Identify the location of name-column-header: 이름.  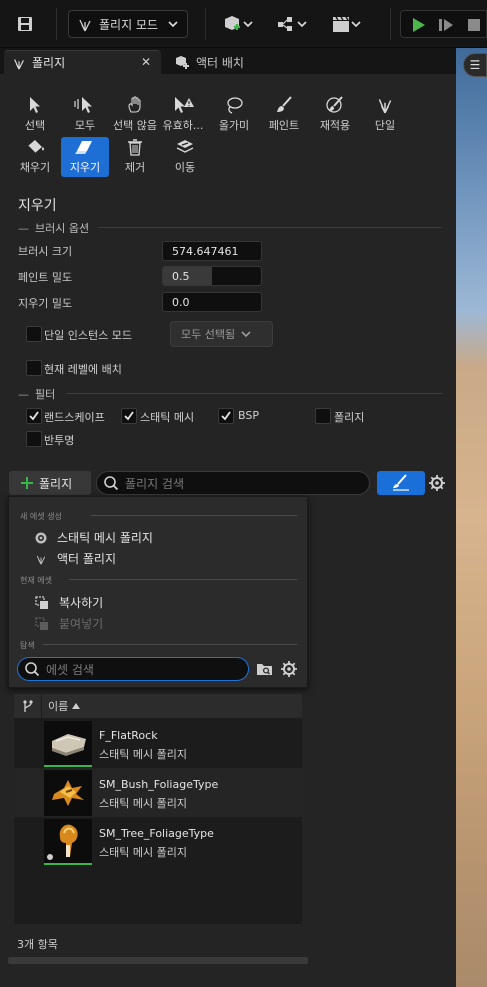
(61, 706).